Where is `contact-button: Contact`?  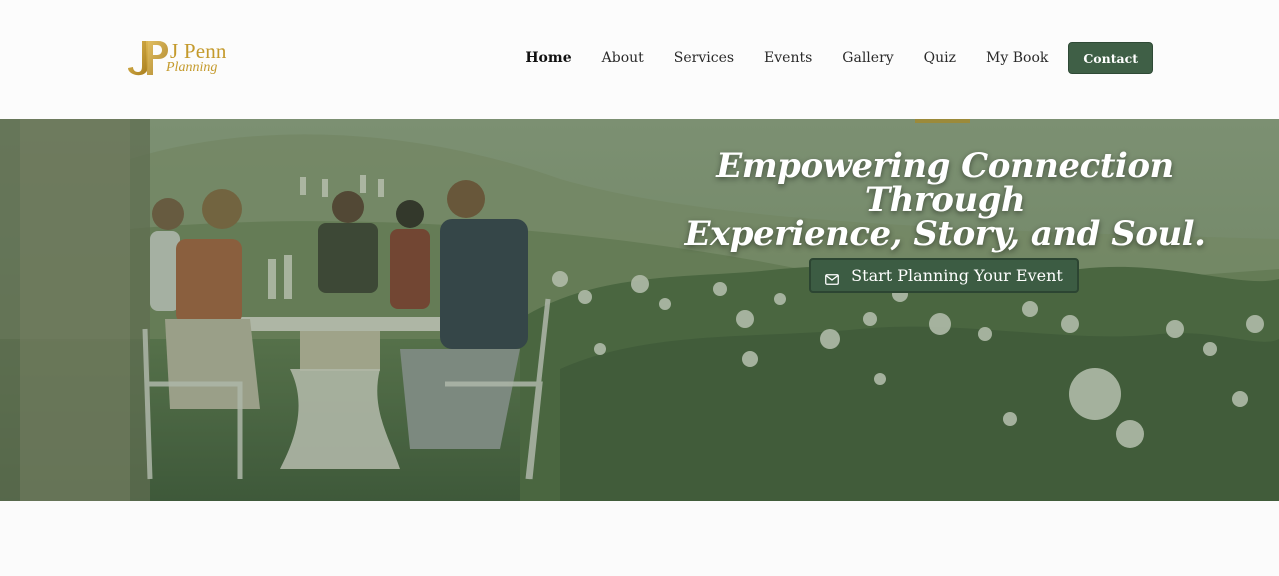 contact-button: Contact is located at coordinates (1110, 58).